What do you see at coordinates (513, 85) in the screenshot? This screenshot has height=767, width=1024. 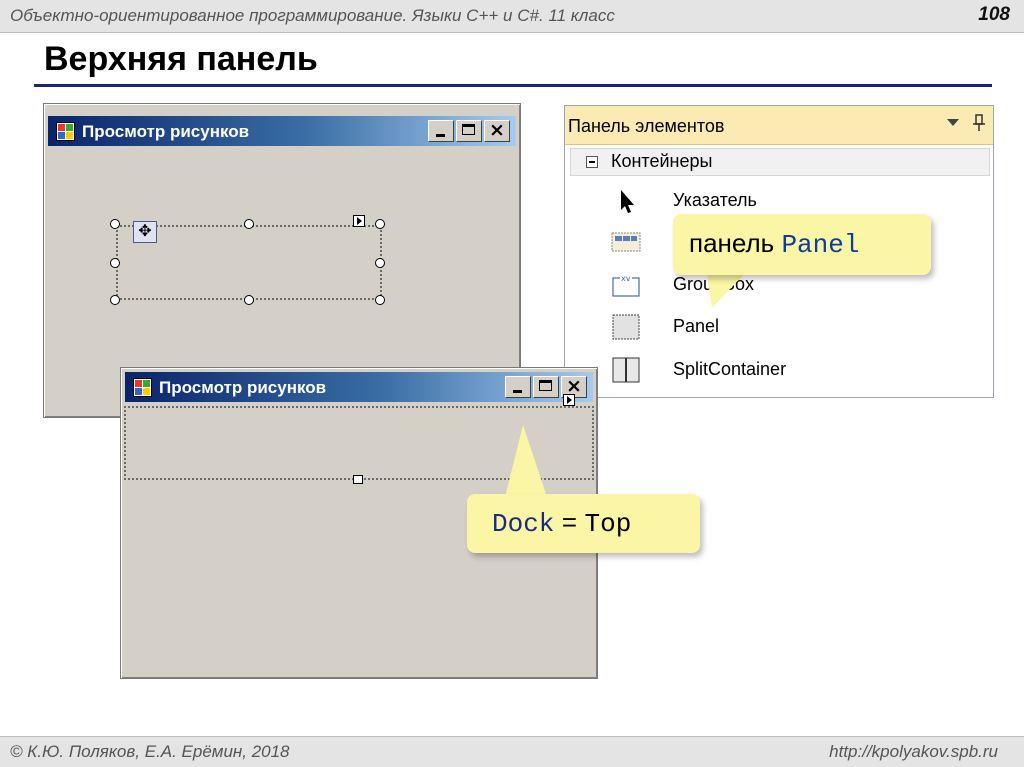 I see `title-rule` at bounding box center [513, 85].